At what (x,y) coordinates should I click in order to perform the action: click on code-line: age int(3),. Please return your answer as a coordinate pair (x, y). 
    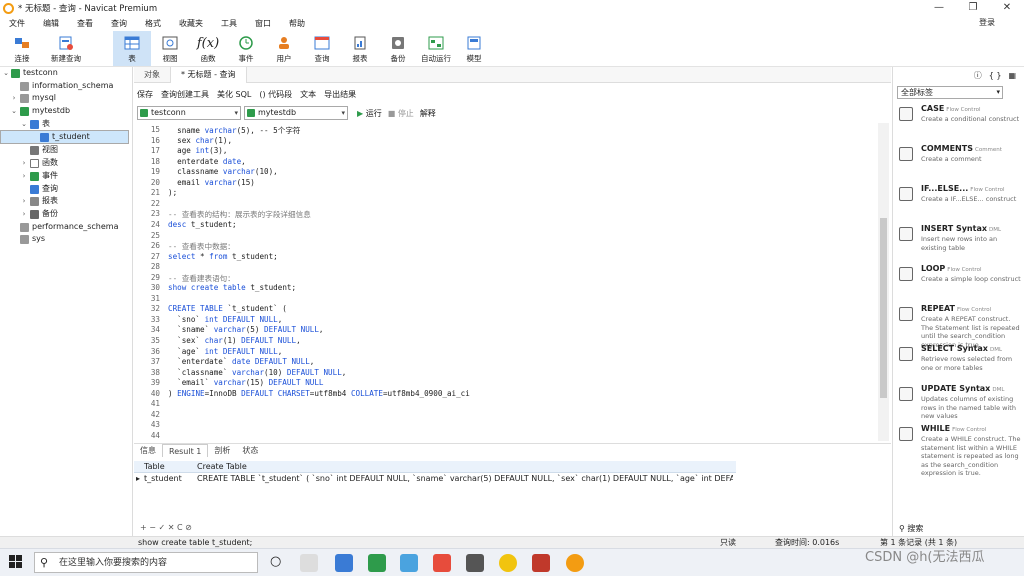
    Looking at the image, I should click on (197, 150).